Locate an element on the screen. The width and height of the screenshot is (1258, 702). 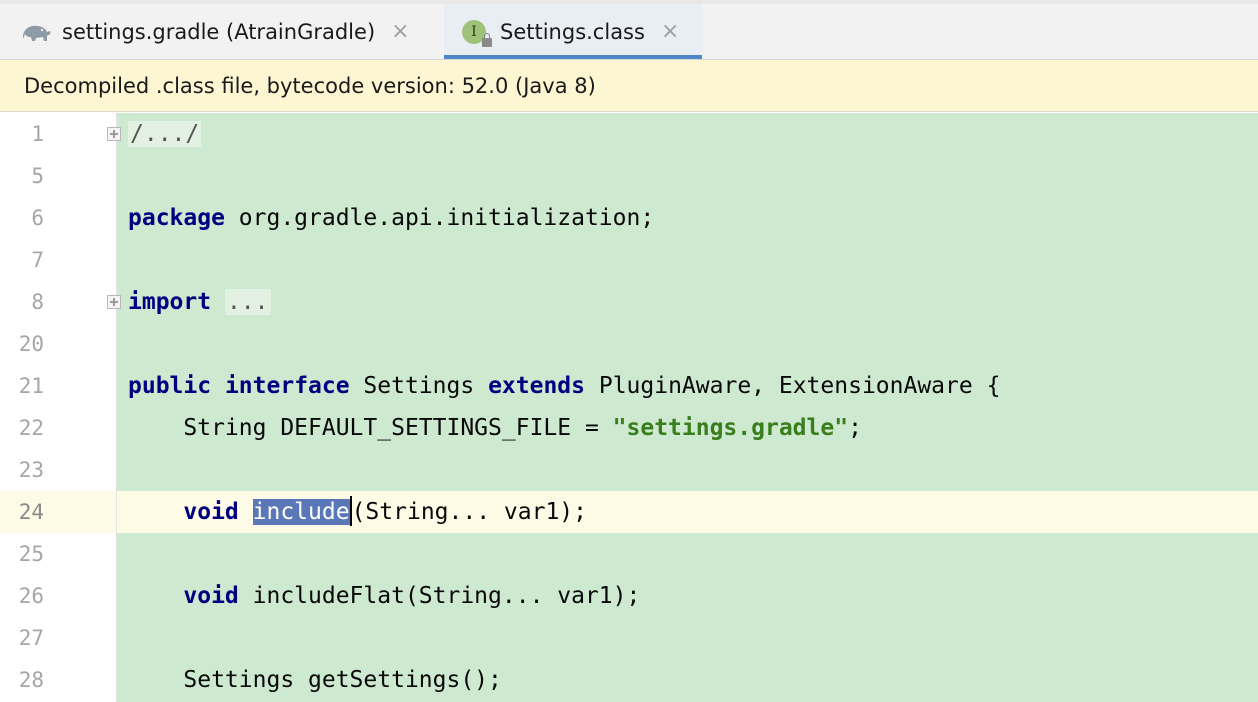
code-line: 28 Settings getSettings(); is located at coordinates (629, 680).